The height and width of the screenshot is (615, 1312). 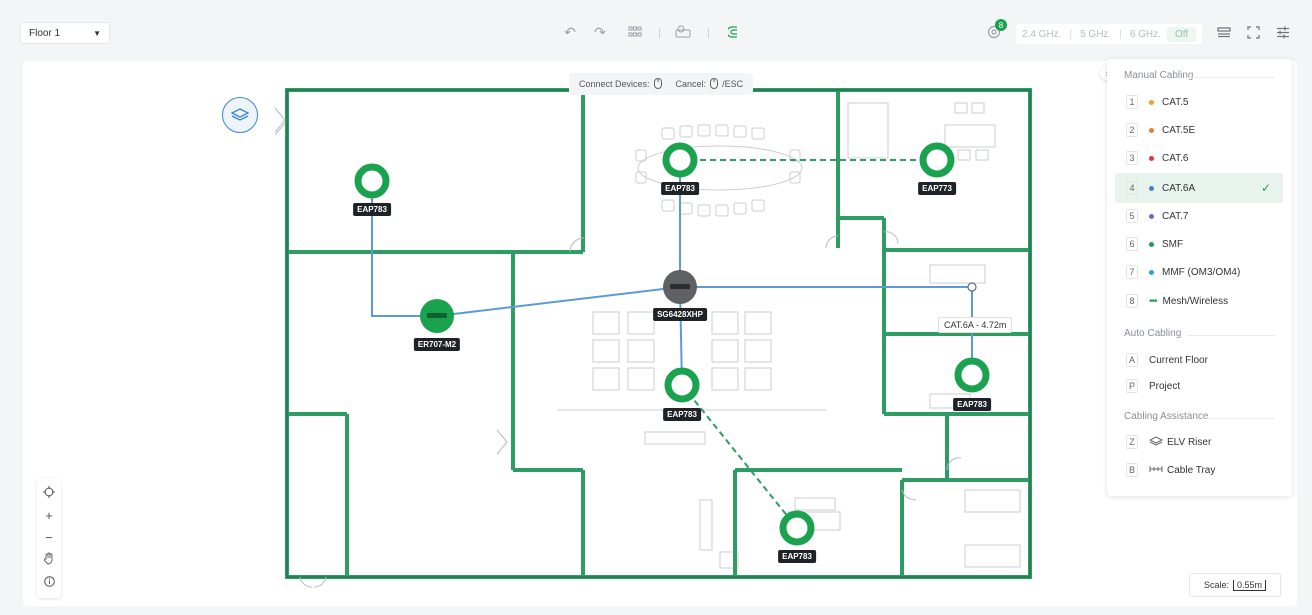 What do you see at coordinates (49, 515) in the screenshot?
I see `zoom-in-icon: +` at bounding box center [49, 515].